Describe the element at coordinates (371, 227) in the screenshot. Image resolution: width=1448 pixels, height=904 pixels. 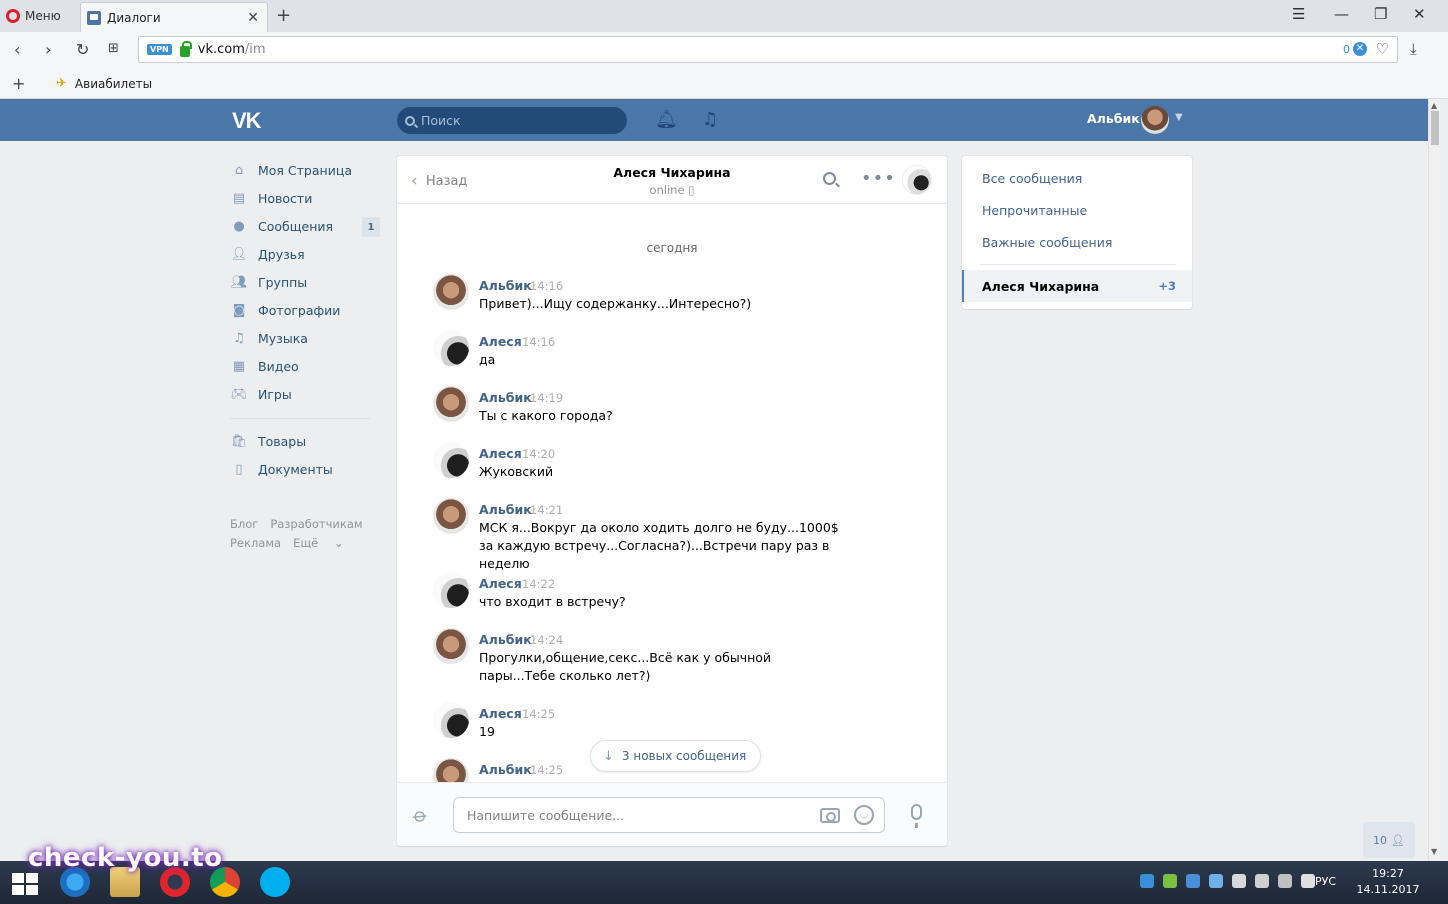
I see `messages-count-badge: 1` at that location.